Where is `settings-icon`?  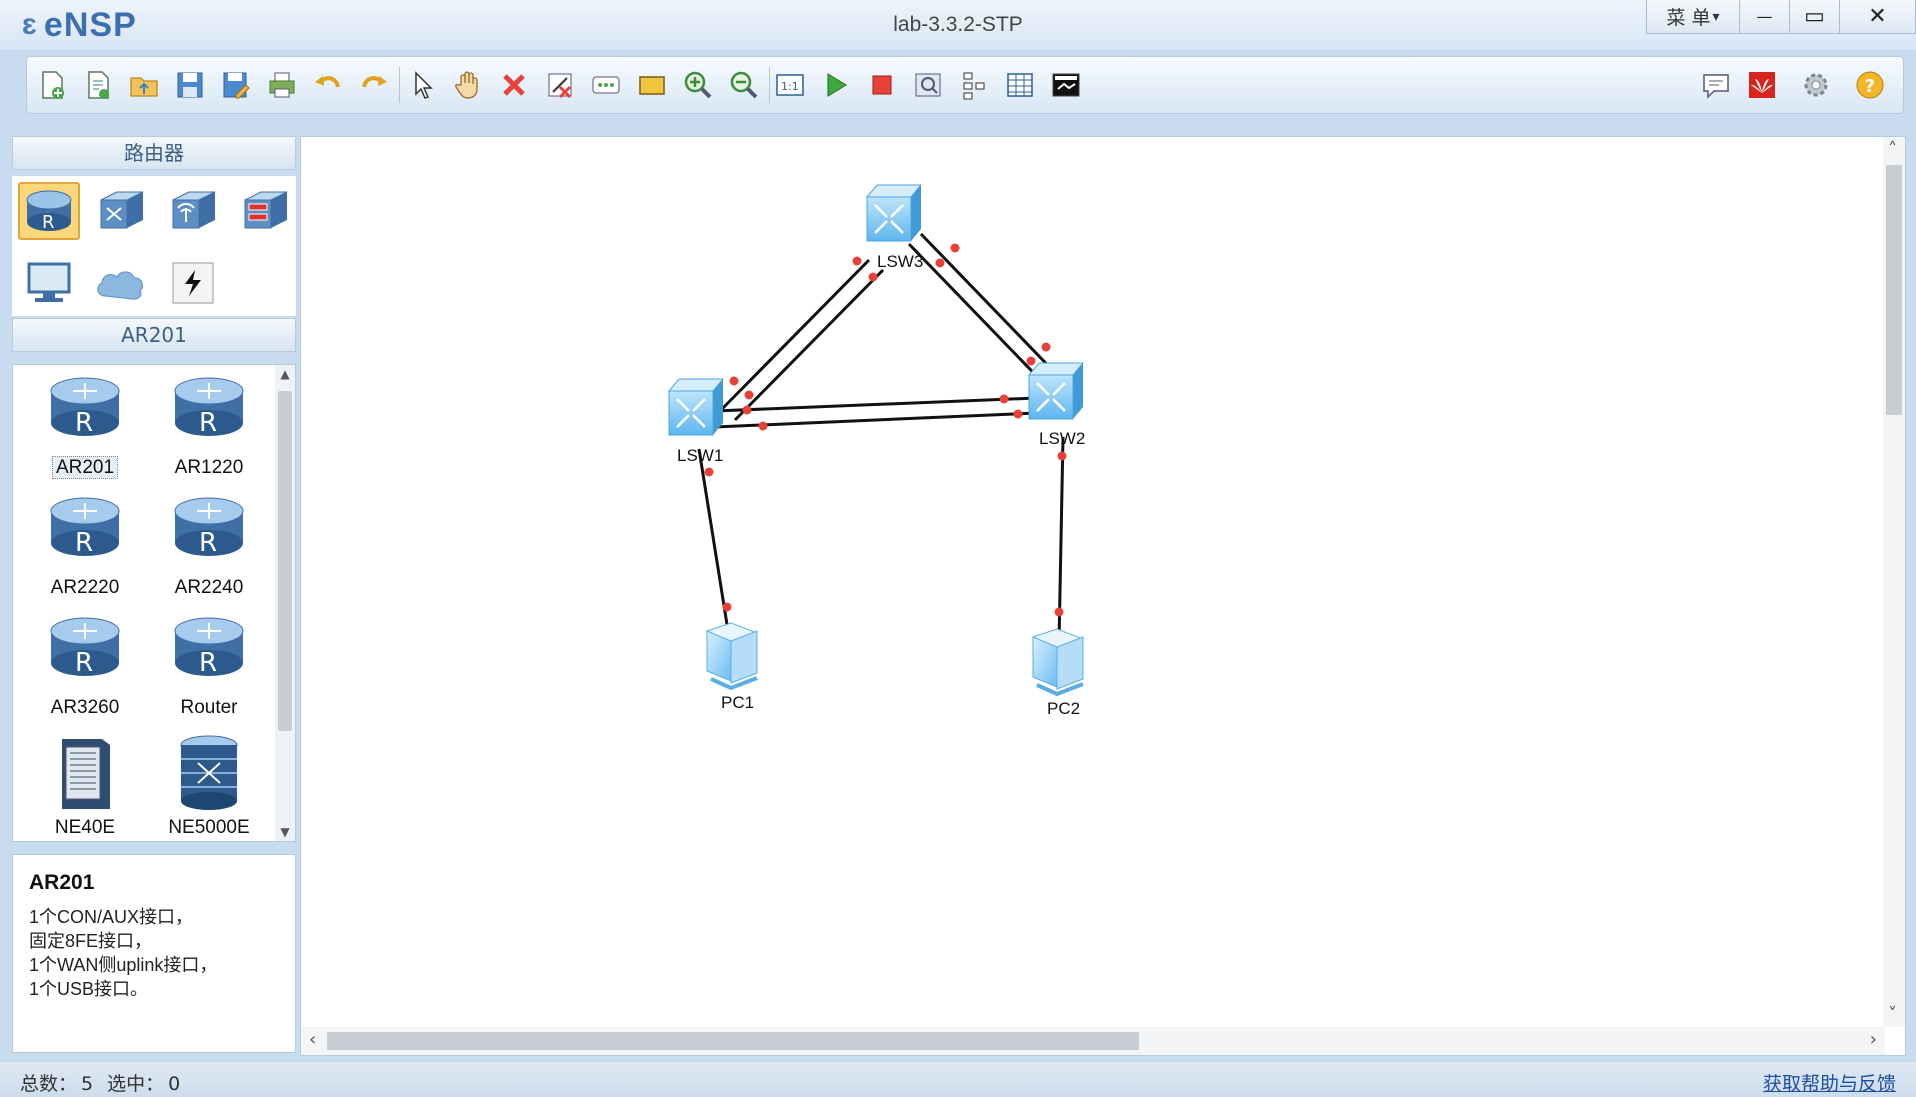 settings-icon is located at coordinates (1816, 85).